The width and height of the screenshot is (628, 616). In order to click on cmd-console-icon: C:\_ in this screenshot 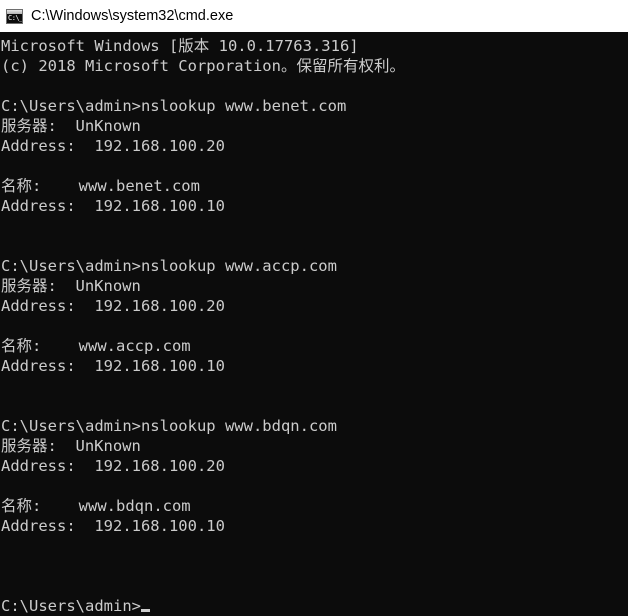, I will do `click(14, 16)`.